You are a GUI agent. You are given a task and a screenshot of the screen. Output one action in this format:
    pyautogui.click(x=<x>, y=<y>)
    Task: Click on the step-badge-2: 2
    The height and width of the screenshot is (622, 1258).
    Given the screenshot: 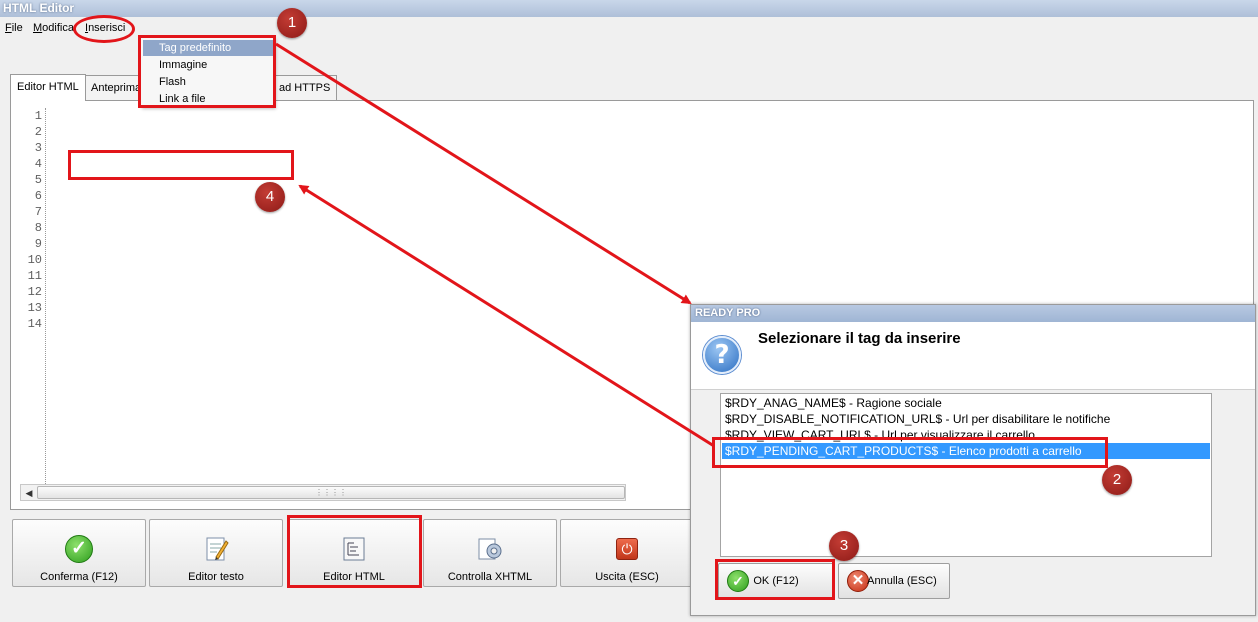 What is the action you would take?
    pyautogui.click(x=1117, y=480)
    